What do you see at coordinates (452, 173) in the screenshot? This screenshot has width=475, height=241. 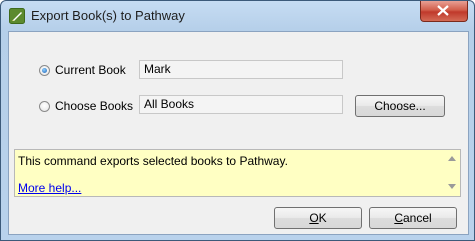 I see `info-scrollbar` at bounding box center [452, 173].